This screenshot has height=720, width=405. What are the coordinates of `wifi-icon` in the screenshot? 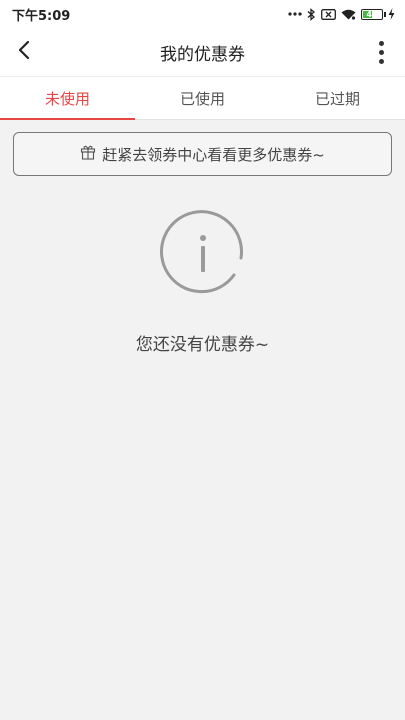 It's located at (348, 14).